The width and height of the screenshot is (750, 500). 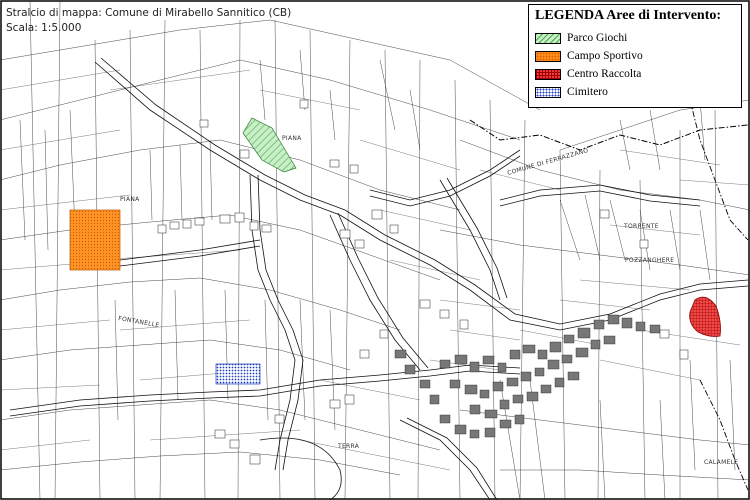 What do you see at coordinates (628, 15) in the screenshot?
I see `legend-title: LEGENDA Aree di Intervento:` at bounding box center [628, 15].